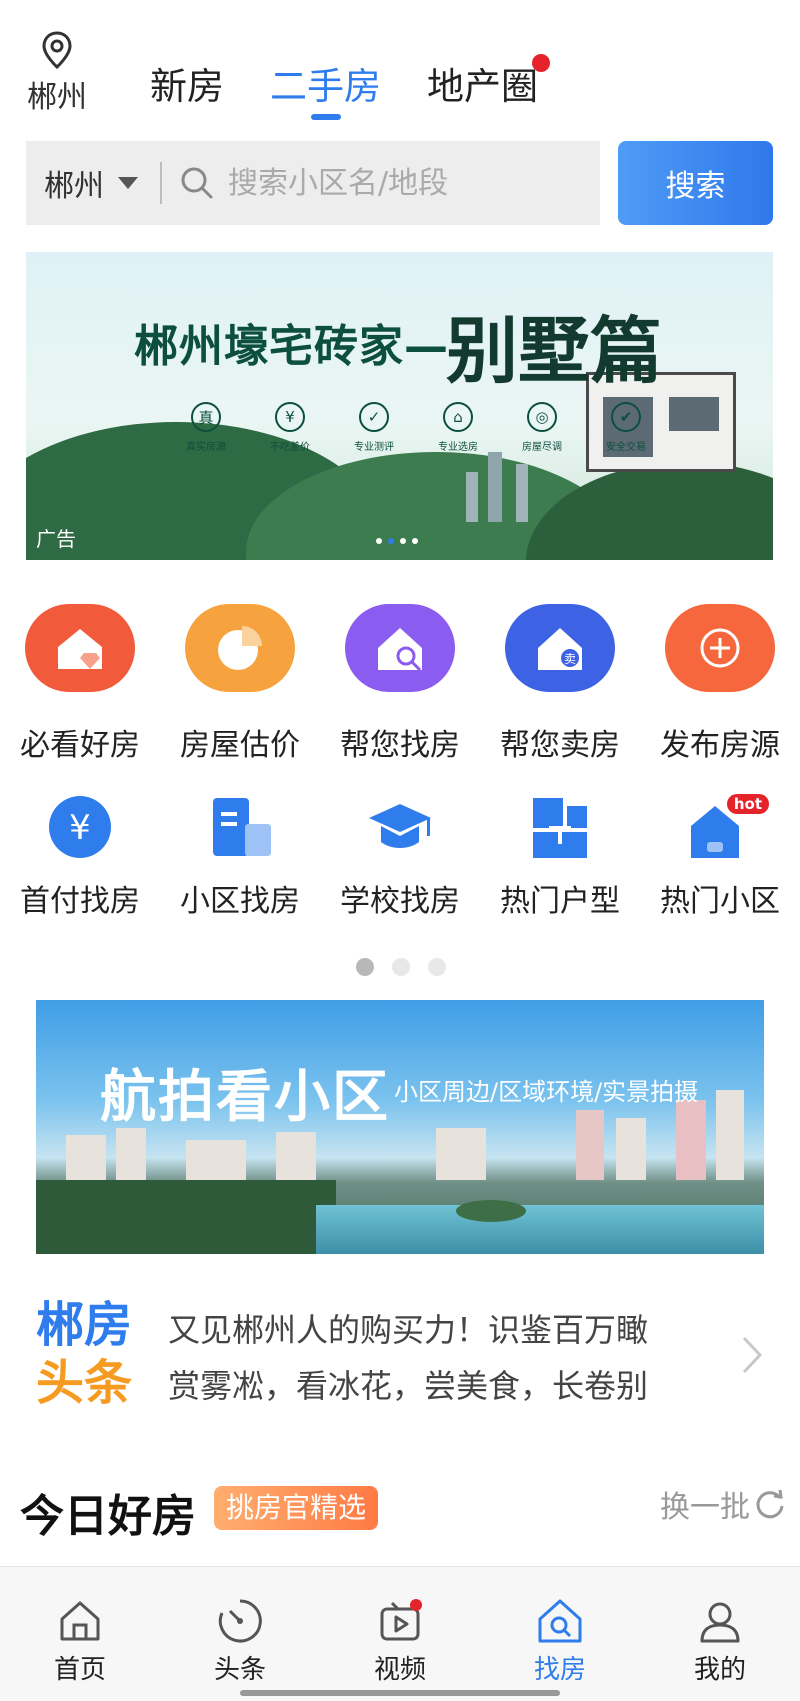 This screenshot has width=800, height=1701. I want to click on news-ticker: 又见郴州人的购买力！识鉴百万瞰 赏雾凇，看冰花，尝美食，长卷别, so click(448, 1358).